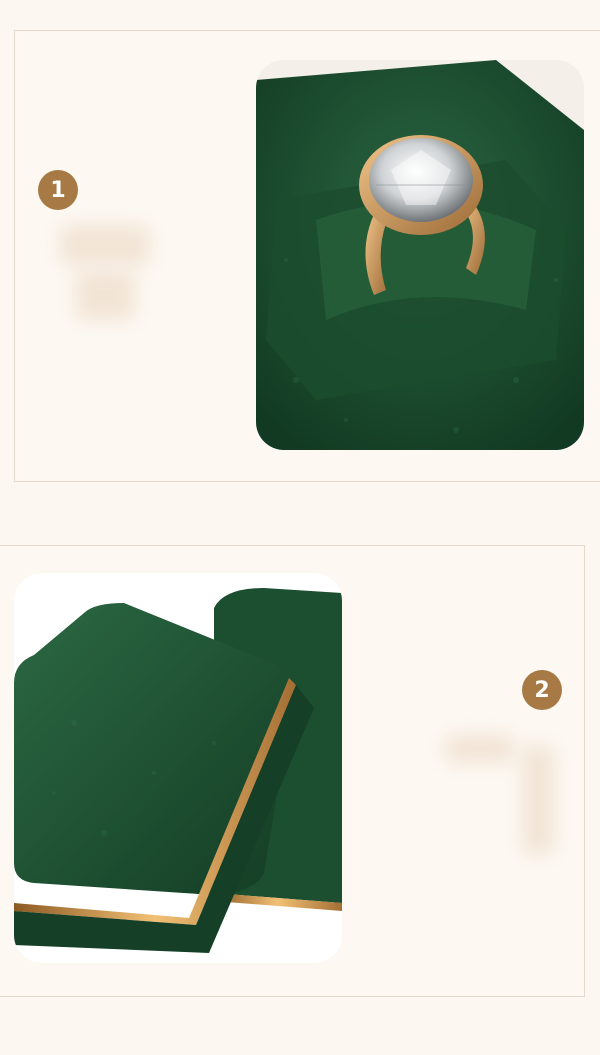 Image resolution: width=600 pixels, height=1055 pixels. I want to click on blurred-caption-1b, so click(105, 295).